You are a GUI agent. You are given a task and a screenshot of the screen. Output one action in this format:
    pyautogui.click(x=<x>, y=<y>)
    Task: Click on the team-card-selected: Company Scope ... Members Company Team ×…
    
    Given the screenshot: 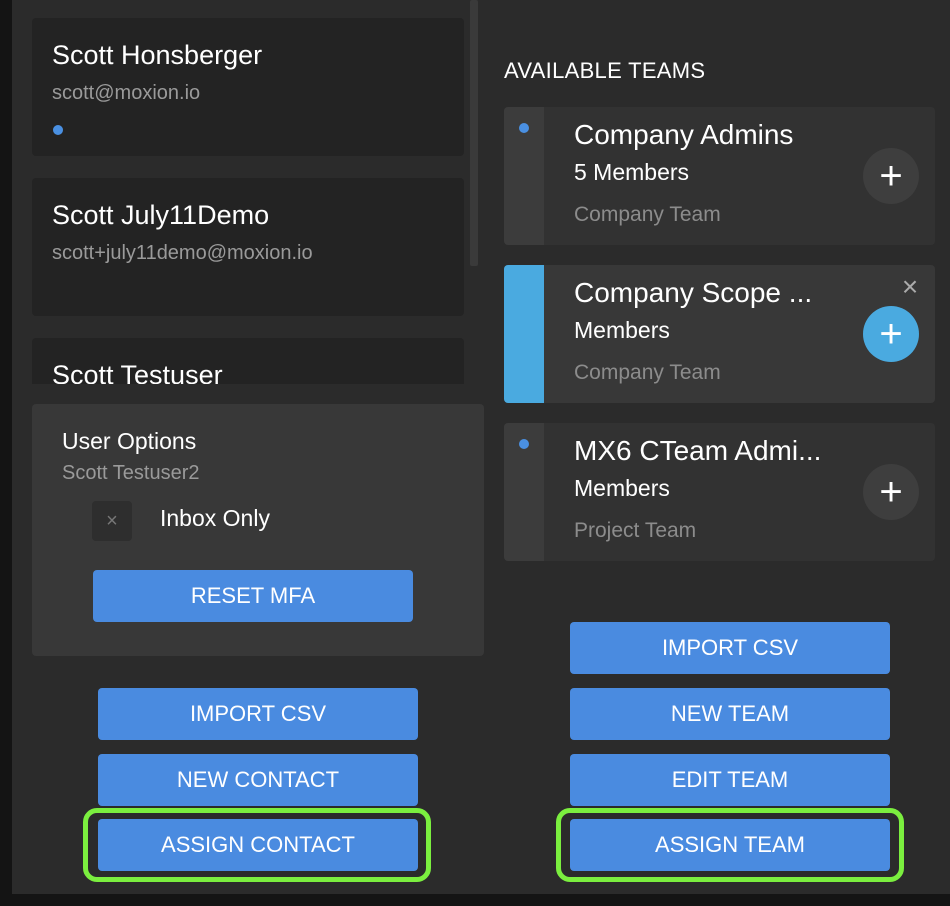 What is the action you would take?
    pyautogui.click(x=719, y=334)
    